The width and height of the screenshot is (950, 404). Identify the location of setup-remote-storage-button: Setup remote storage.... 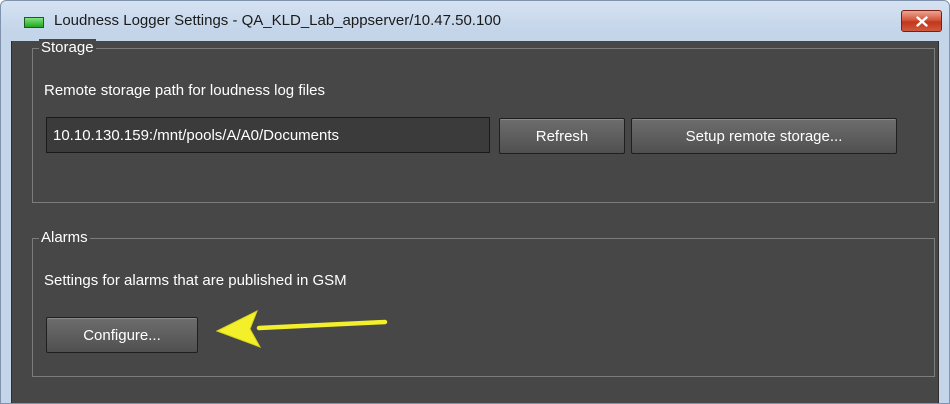
(764, 136).